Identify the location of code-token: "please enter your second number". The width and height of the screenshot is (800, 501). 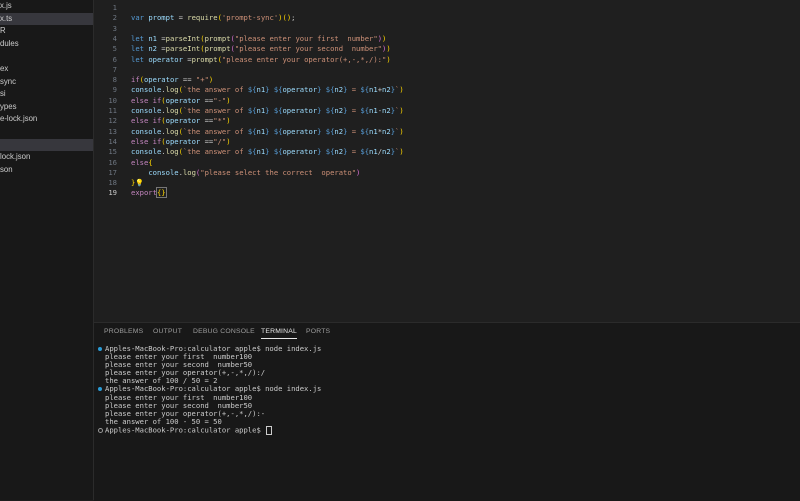
(308, 49).